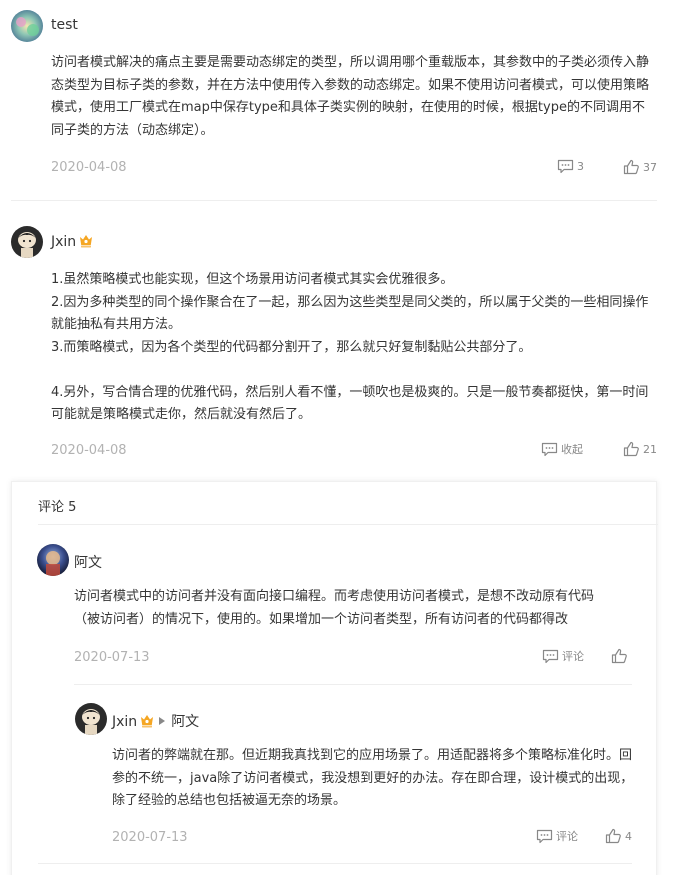 The image size is (680, 875). I want to click on like-button: 21, so click(640, 449).